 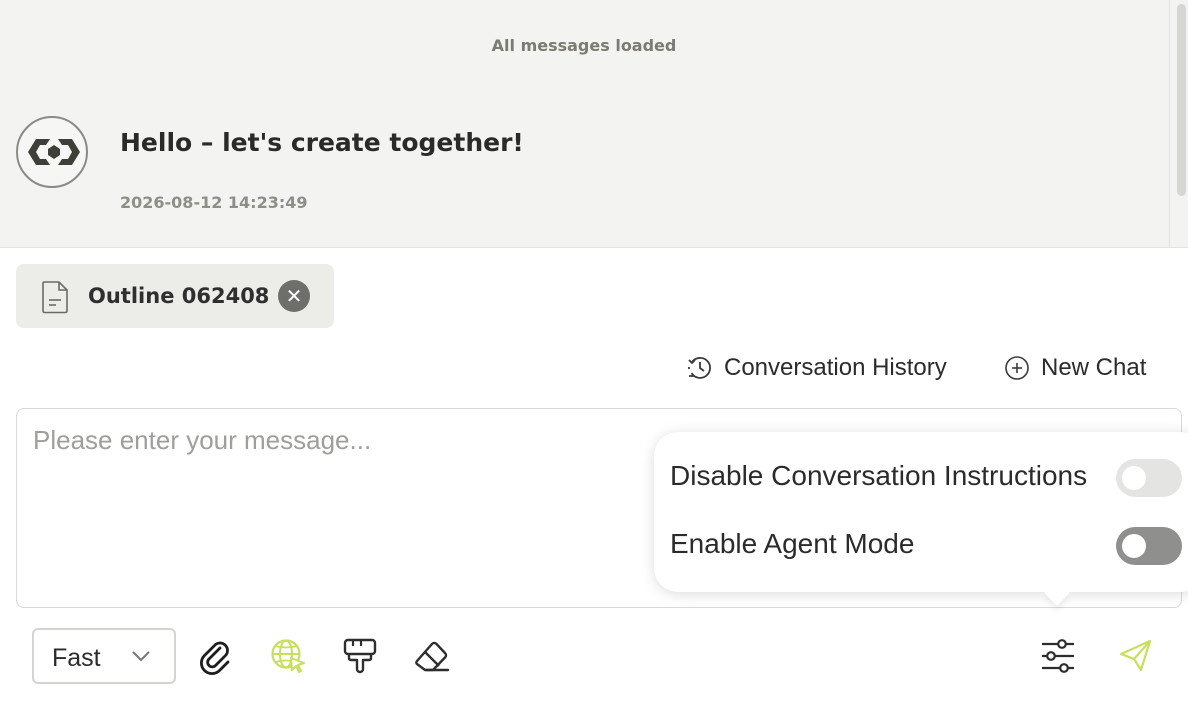 I want to click on all-loaded-note: All messages loaded, so click(x=584, y=45).